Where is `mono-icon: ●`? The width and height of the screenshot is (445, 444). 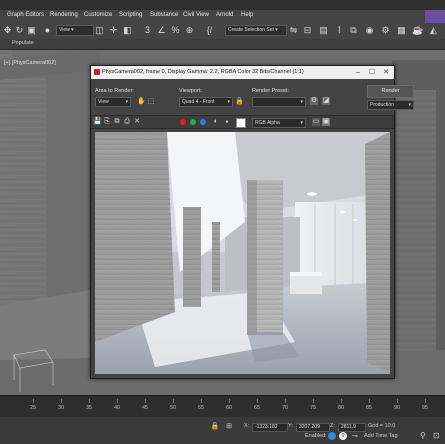 mono-icon: ● is located at coordinates (227, 122).